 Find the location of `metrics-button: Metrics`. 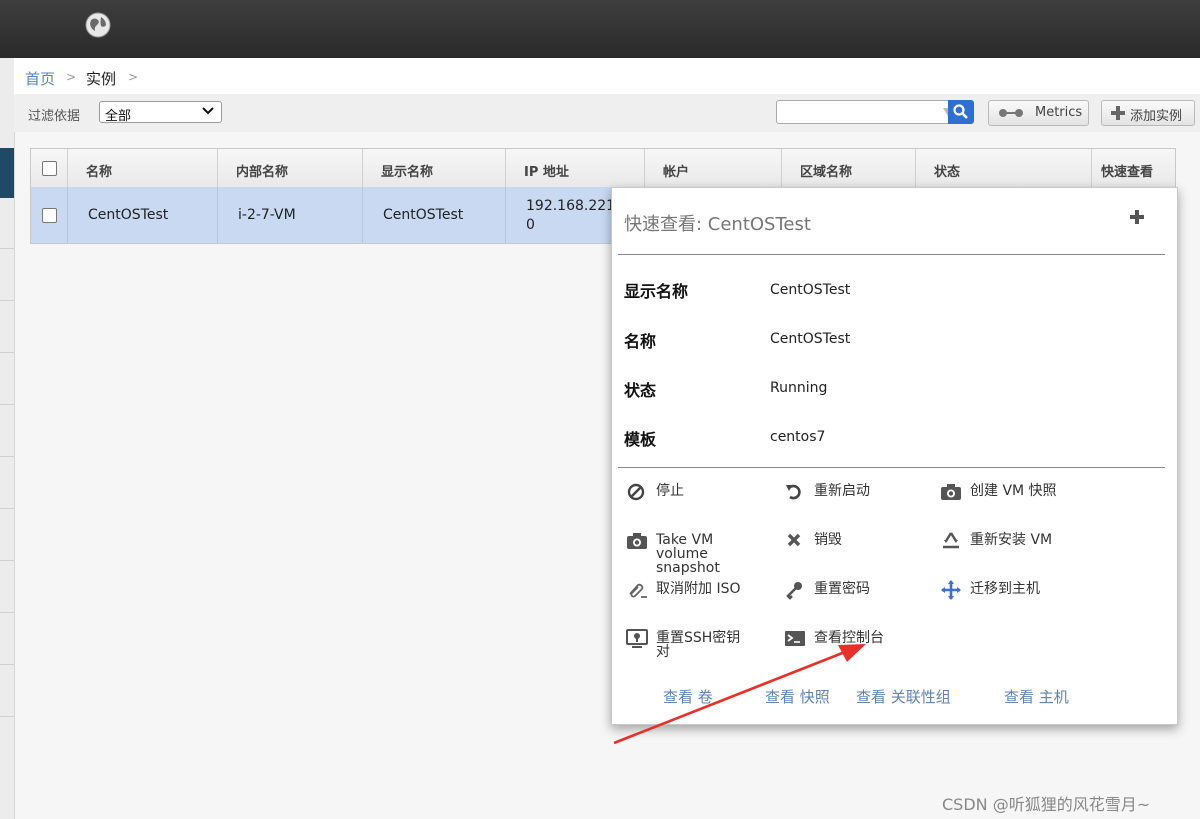

metrics-button: Metrics is located at coordinates (1038, 113).